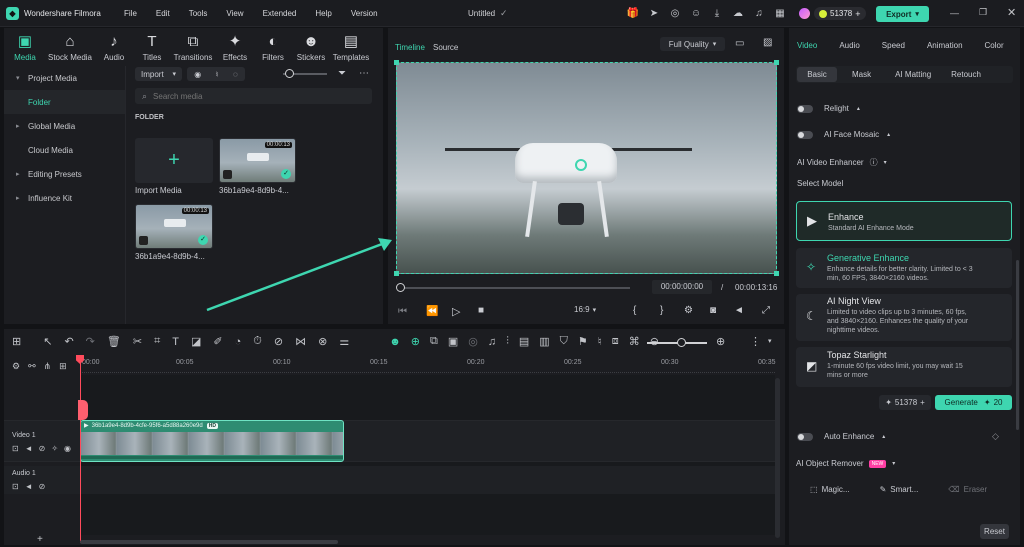 The height and width of the screenshot is (547, 1024). What do you see at coordinates (817, 74) in the screenshot?
I see `subtab-basic: Basic` at bounding box center [817, 74].